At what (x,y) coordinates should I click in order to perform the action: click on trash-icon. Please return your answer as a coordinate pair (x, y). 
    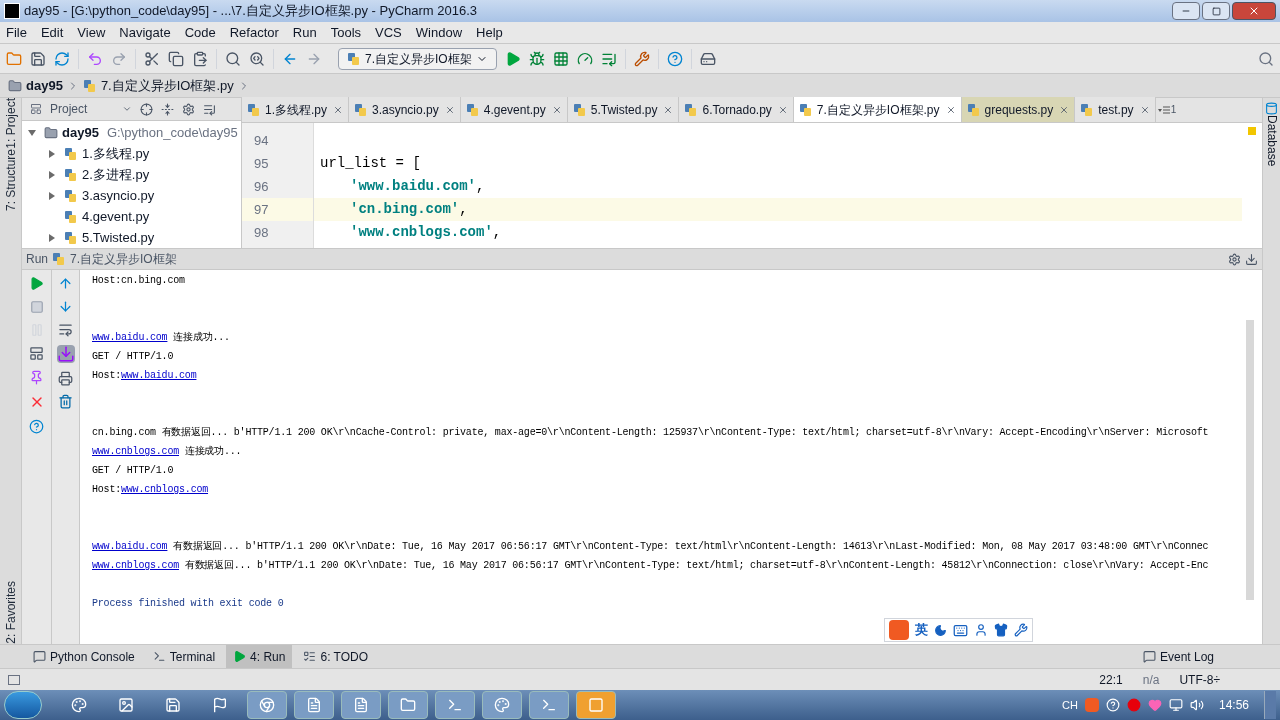
    Looking at the image, I should click on (65, 401).